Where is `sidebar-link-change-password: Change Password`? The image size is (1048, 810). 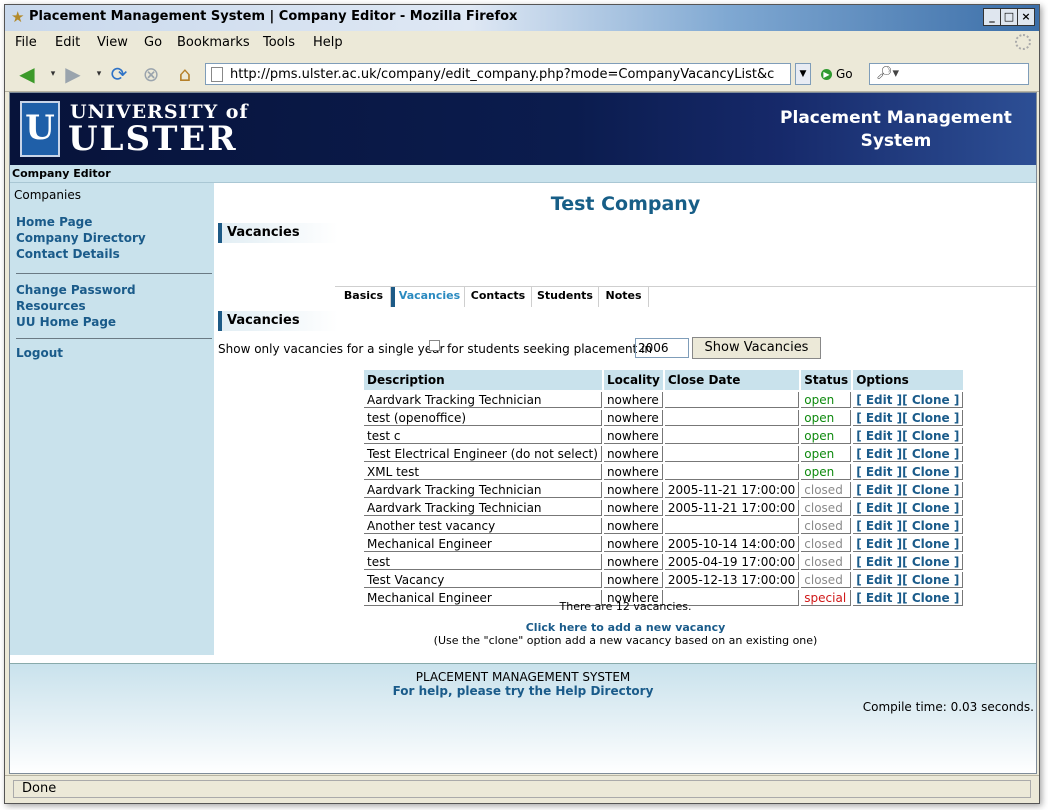
sidebar-link-change-password: Change Password is located at coordinates (76, 290).